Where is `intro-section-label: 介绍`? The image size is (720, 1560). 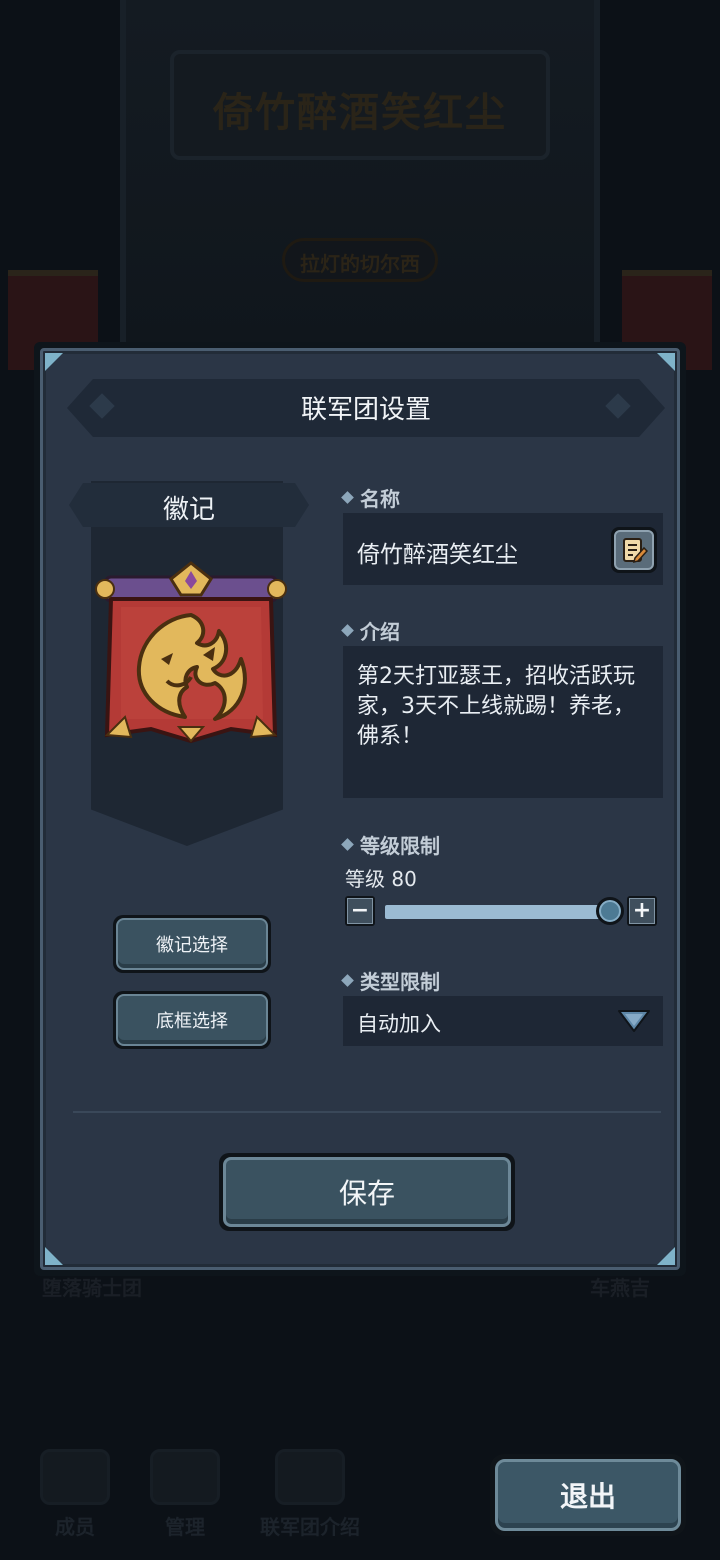 intro-section-label: 介绍 is located at coordinates (370, 630).